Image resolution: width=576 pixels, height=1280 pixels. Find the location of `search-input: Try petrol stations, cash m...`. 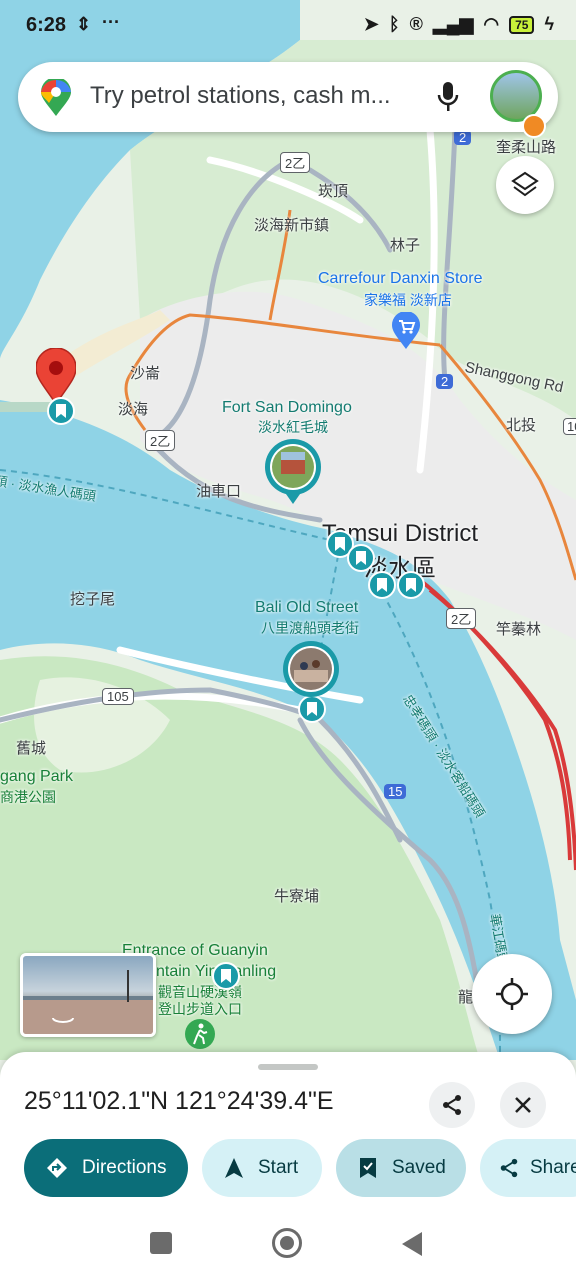

search-input: Try petrol stations, cash m... is located at coordinates (250, 96).